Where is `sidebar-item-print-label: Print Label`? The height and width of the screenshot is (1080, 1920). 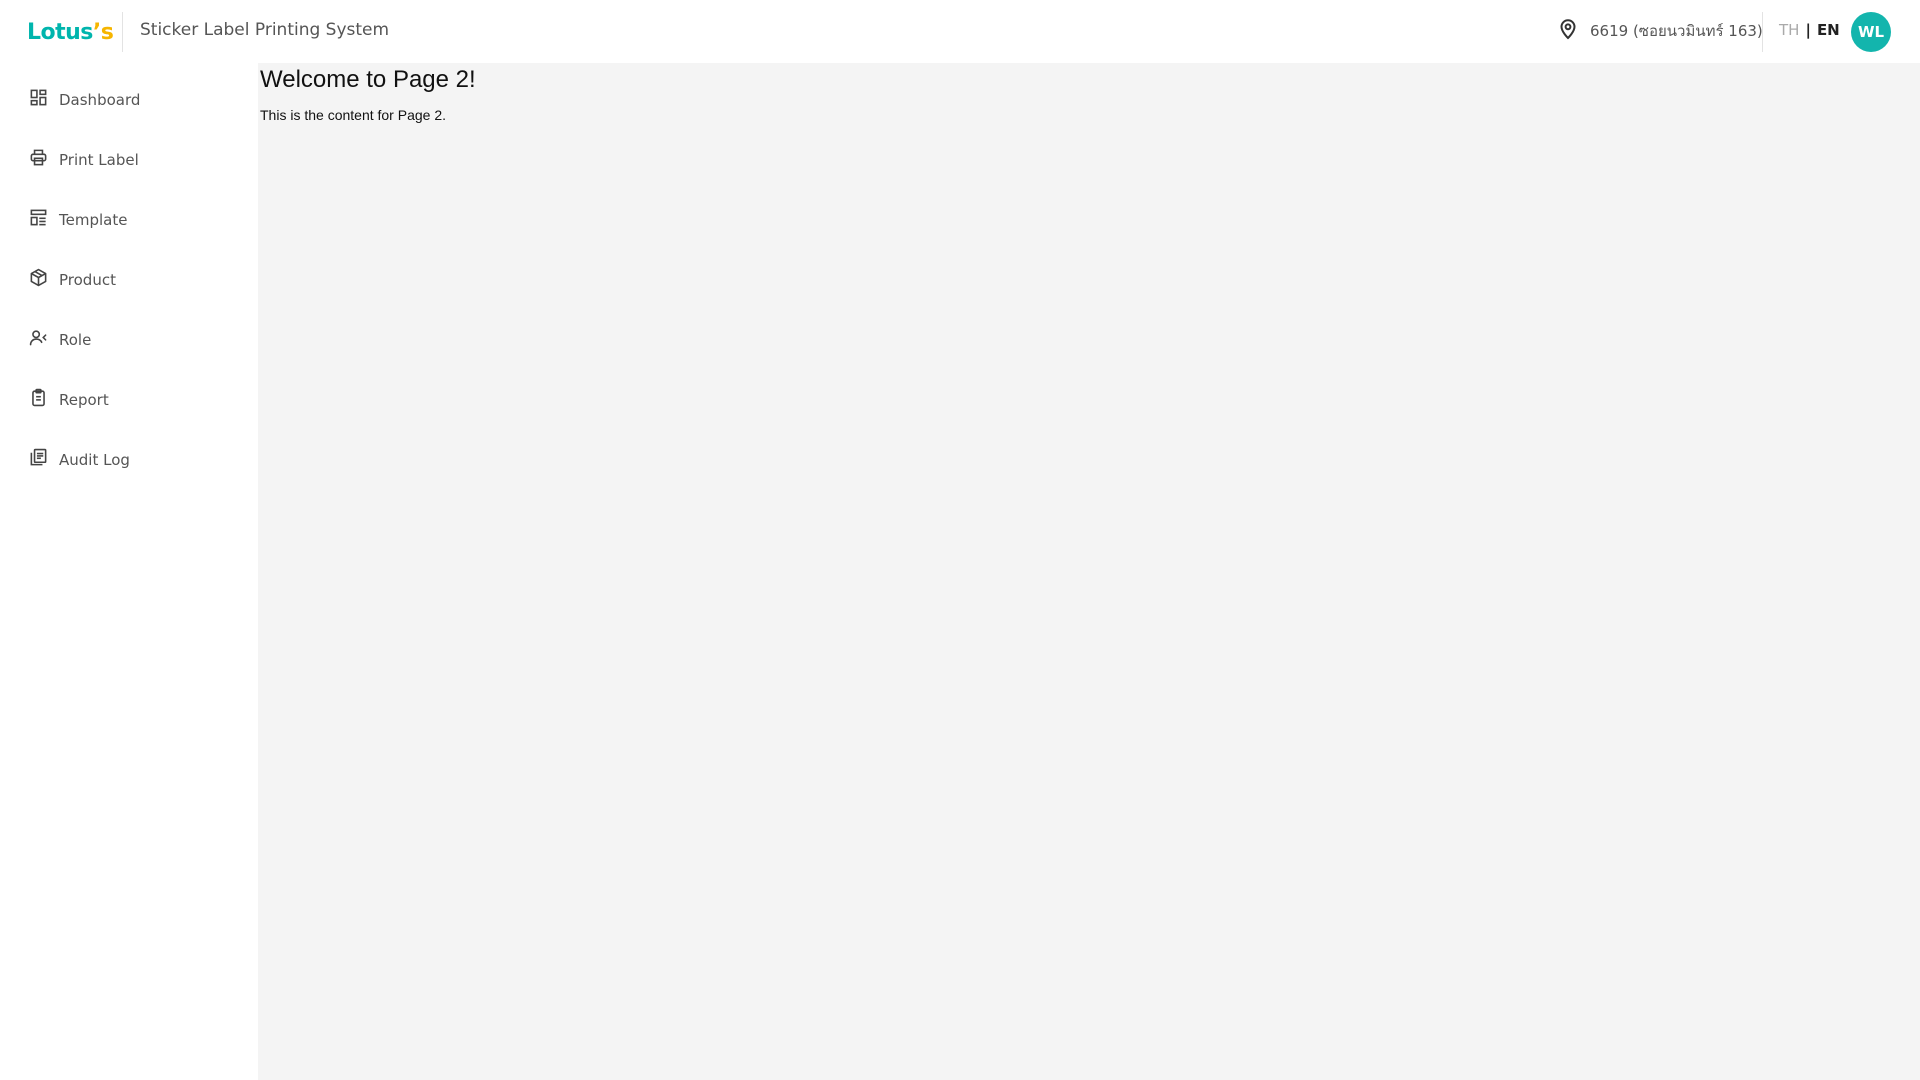
sidebar-item-print-label: Print Label is located at coordinates (129, 160).